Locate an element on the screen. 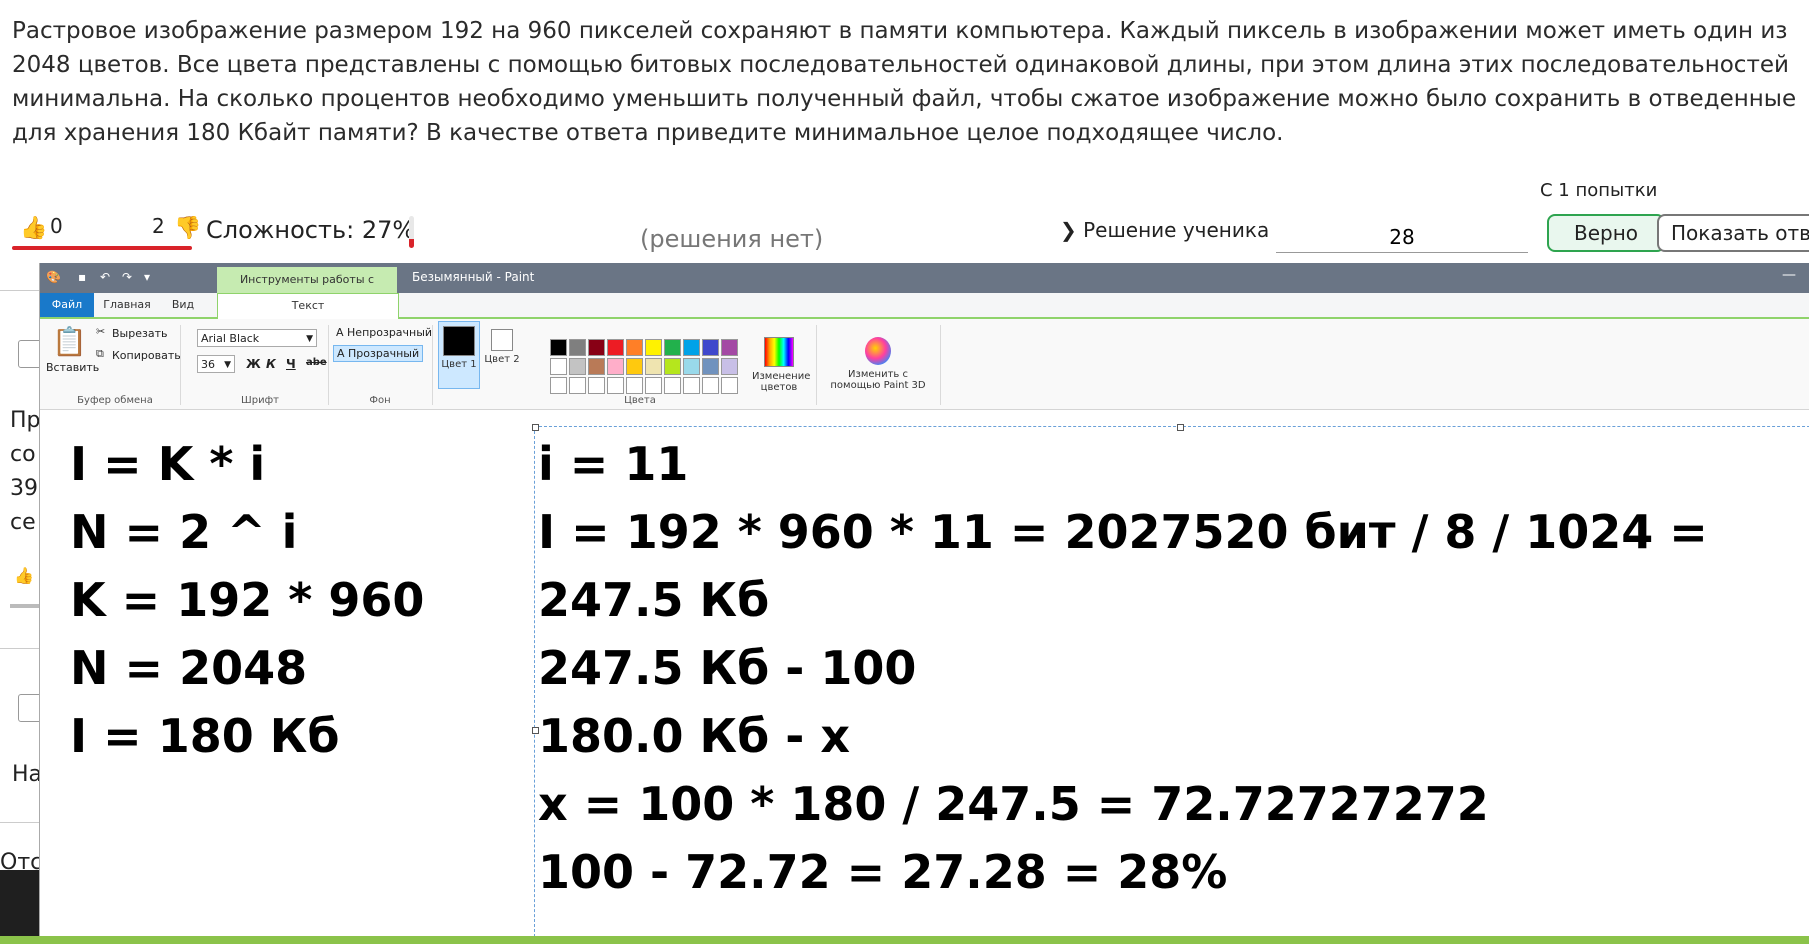 The image size is (1809, 944). chevron-down-icon: ▼ is located at coordinates (309, 339).